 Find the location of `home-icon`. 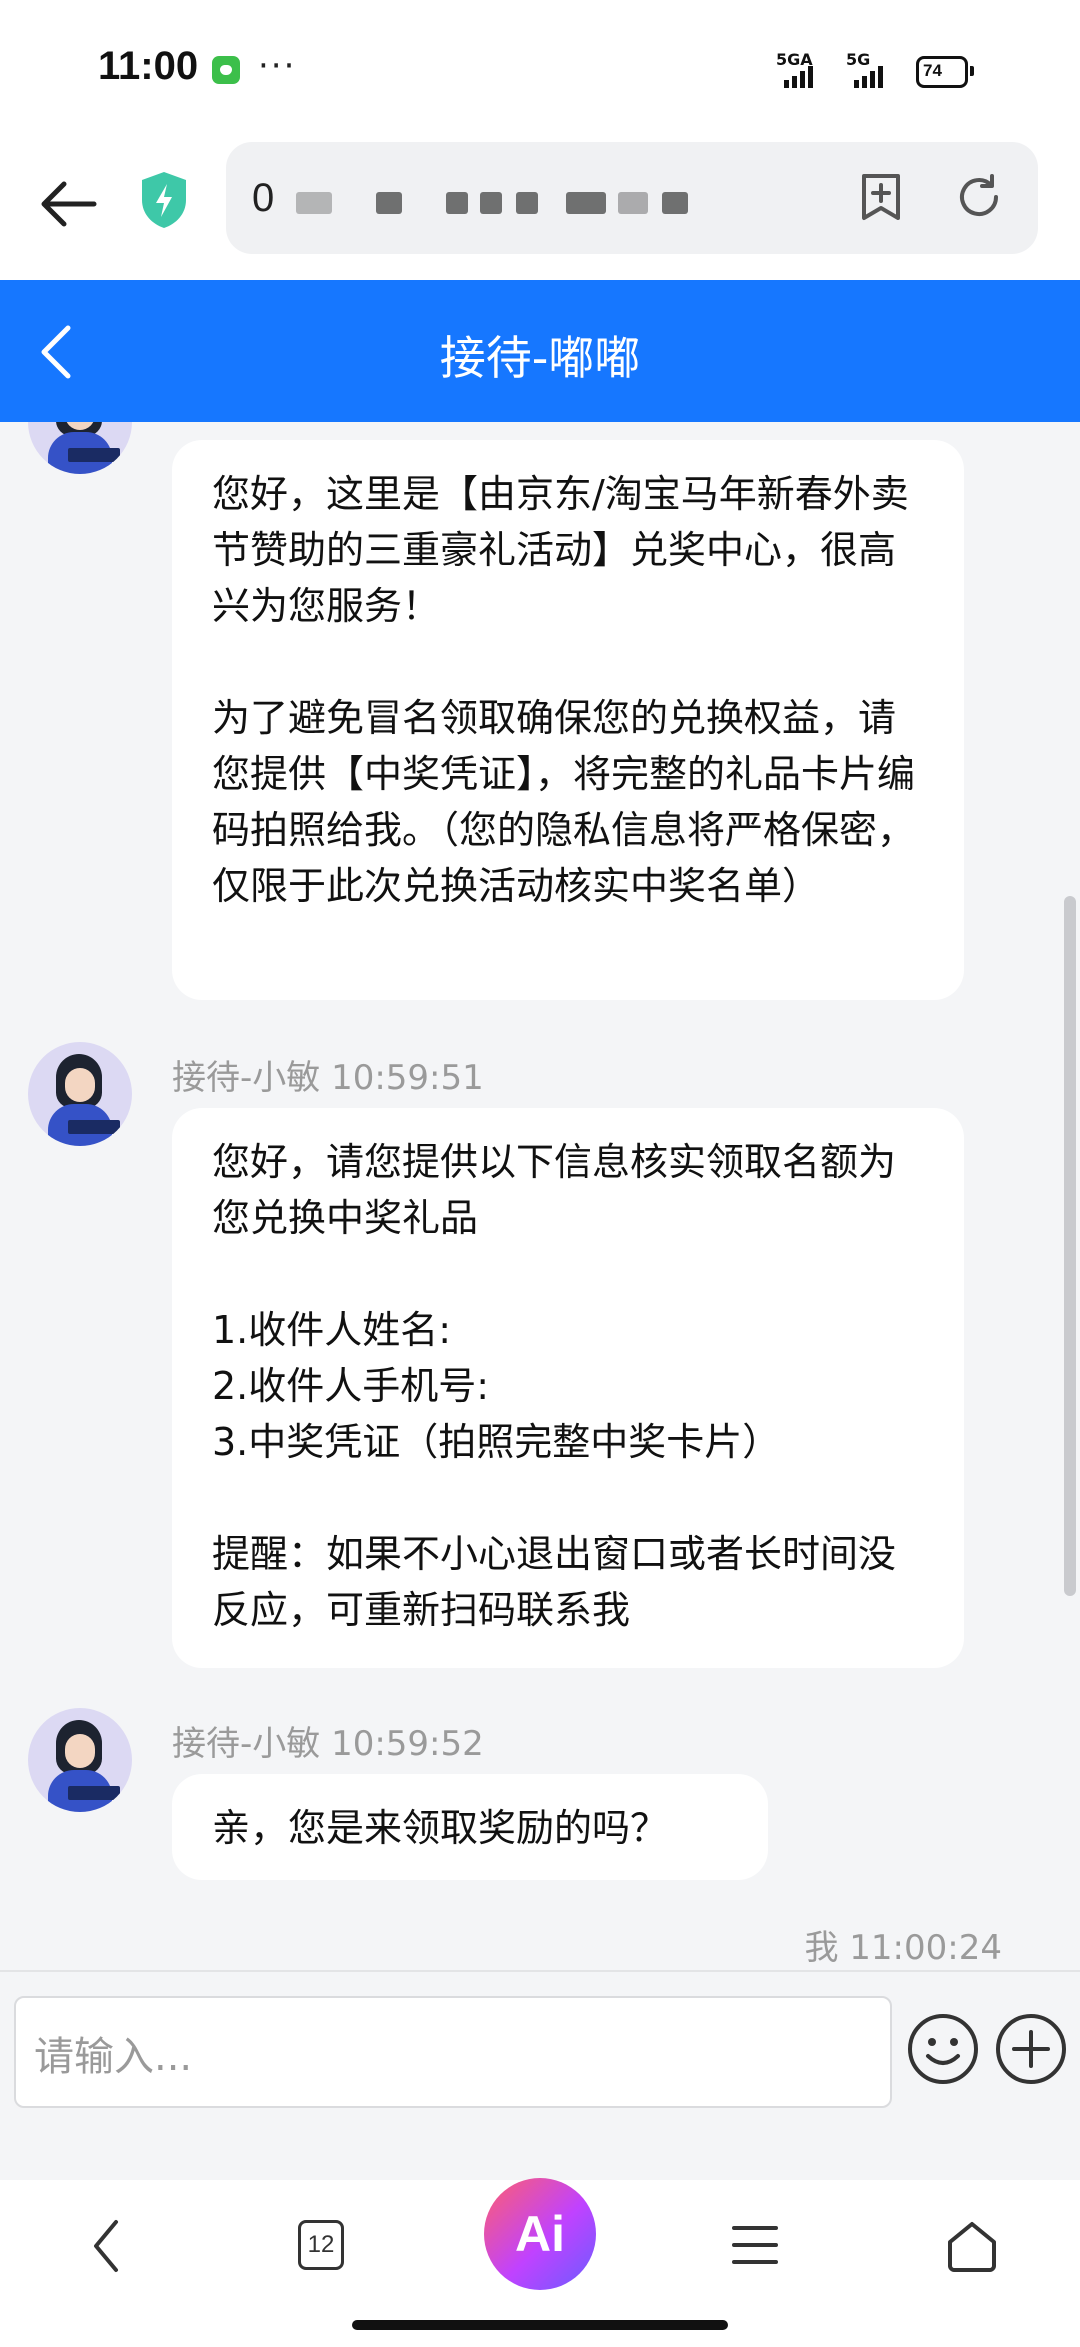

home-icon is located at coordinates (972, 2246).